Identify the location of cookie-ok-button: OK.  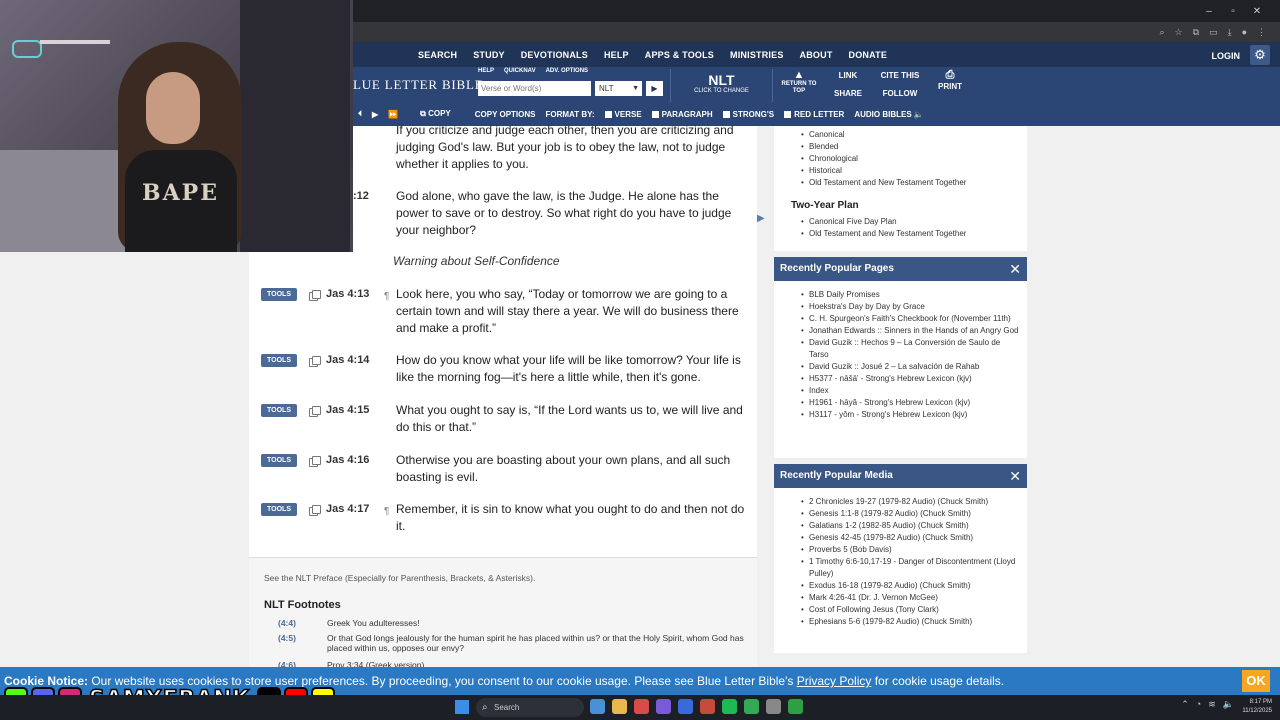
(1256, 681).